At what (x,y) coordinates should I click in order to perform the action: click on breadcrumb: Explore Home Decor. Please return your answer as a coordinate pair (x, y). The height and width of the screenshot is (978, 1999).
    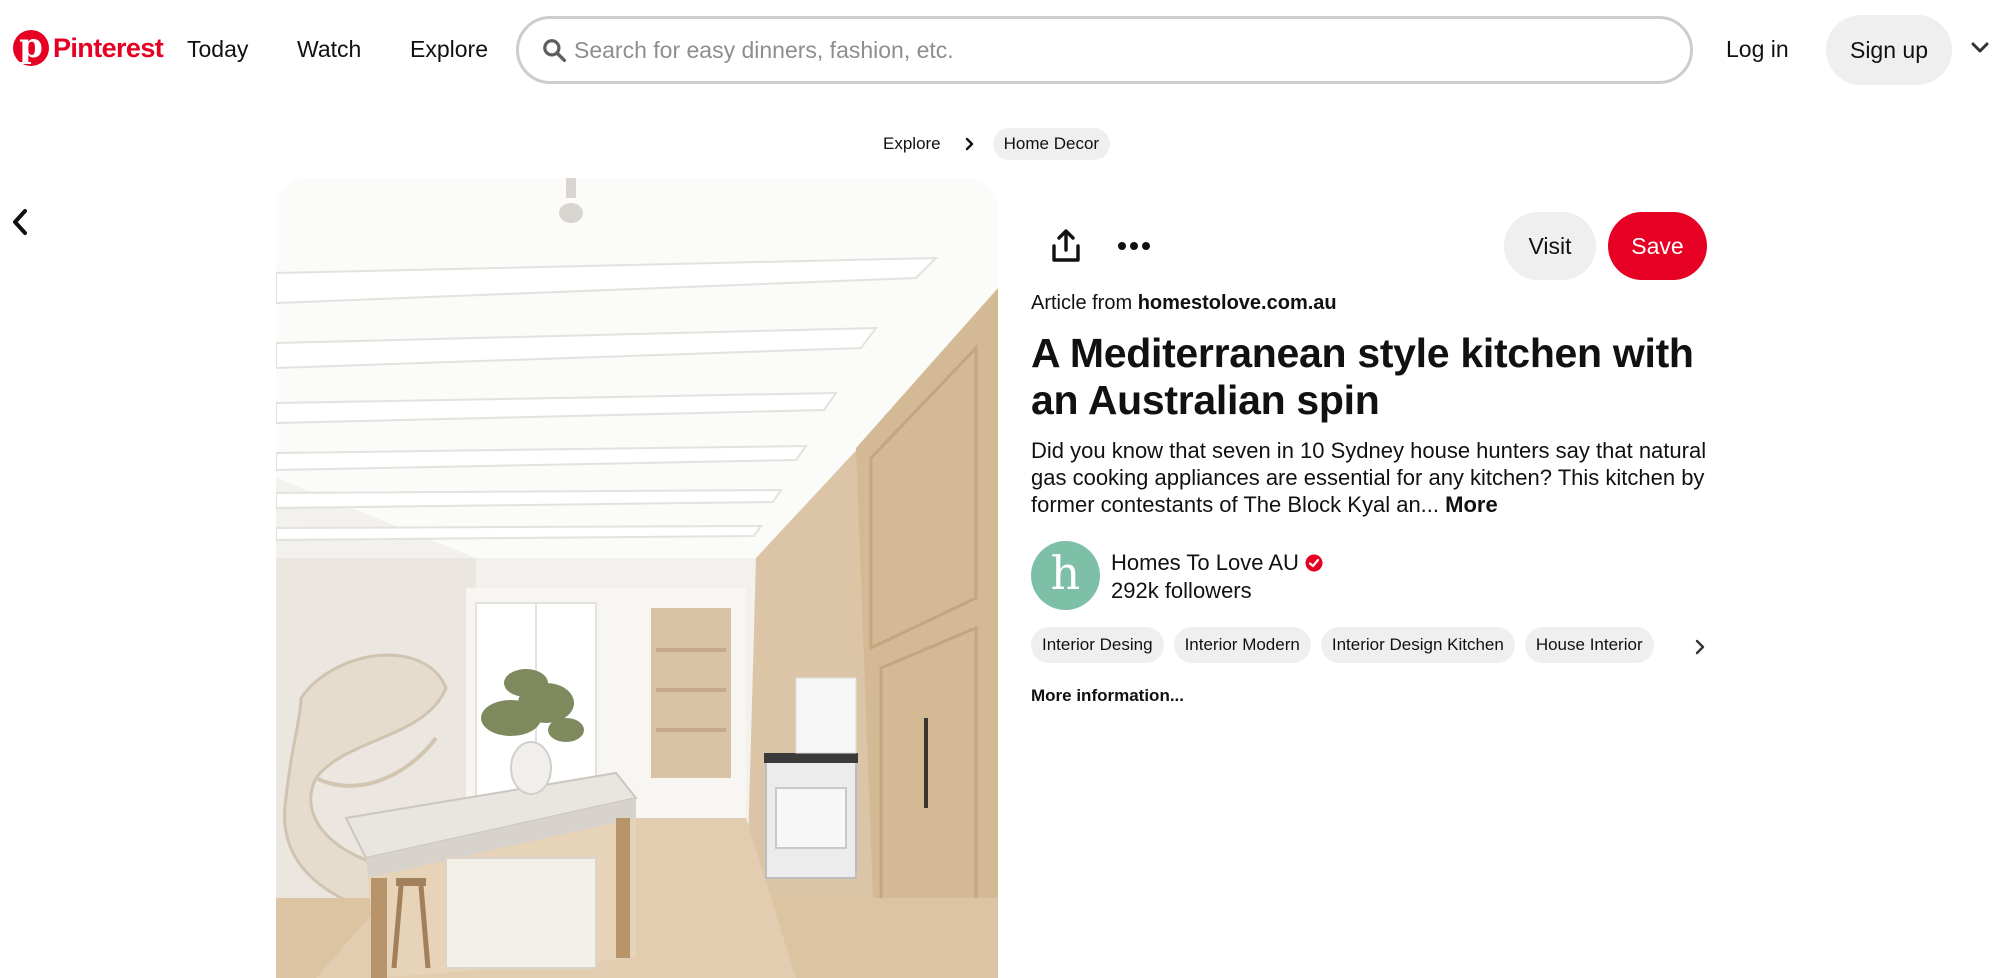
    Looking at the image, I should click on (997, 144).